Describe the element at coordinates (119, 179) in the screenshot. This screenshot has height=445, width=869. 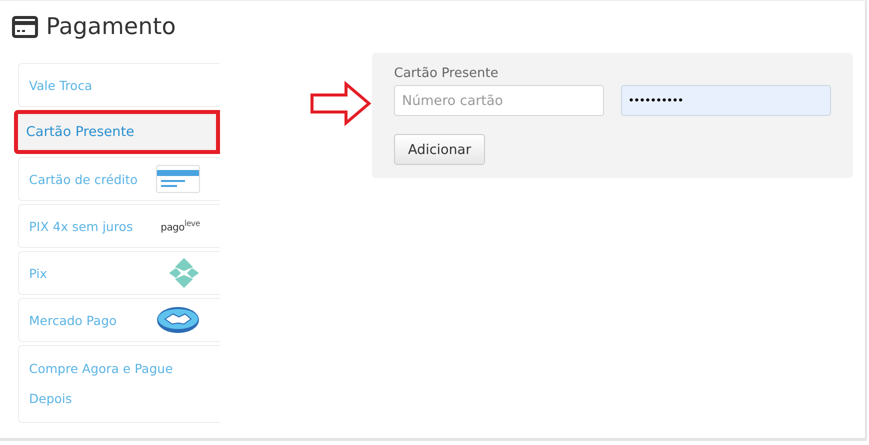
I see `payment-option: Cartão de crédito` at that location.